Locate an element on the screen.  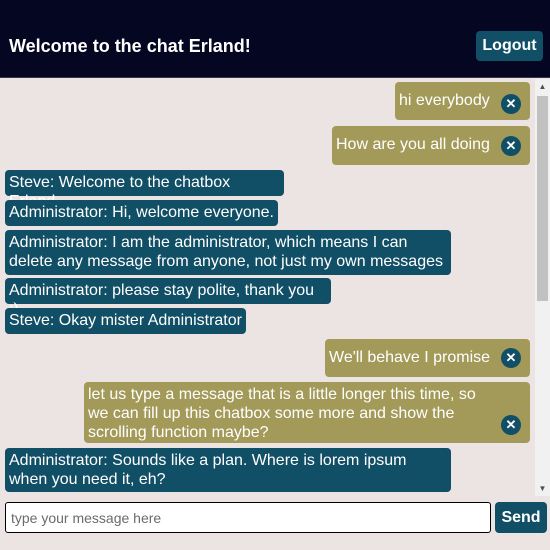
message-text: Administrator: Hi, welcome everyone. is located at coordinates (141, 212).